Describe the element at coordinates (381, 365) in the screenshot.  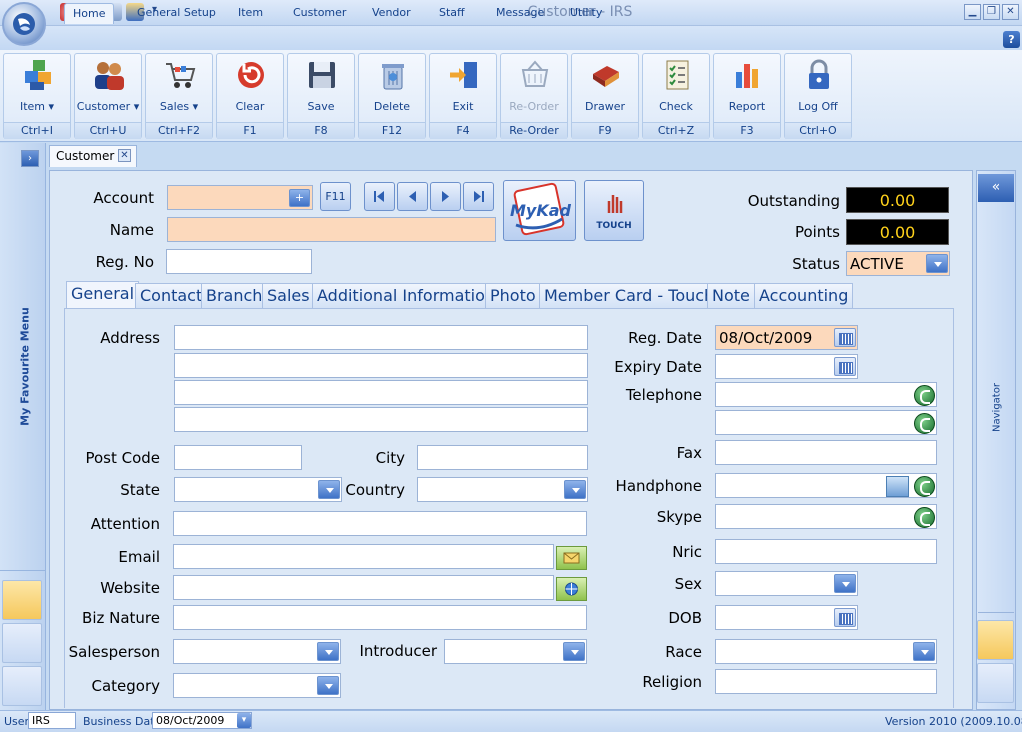
I see `address-line-2-input` at that location.